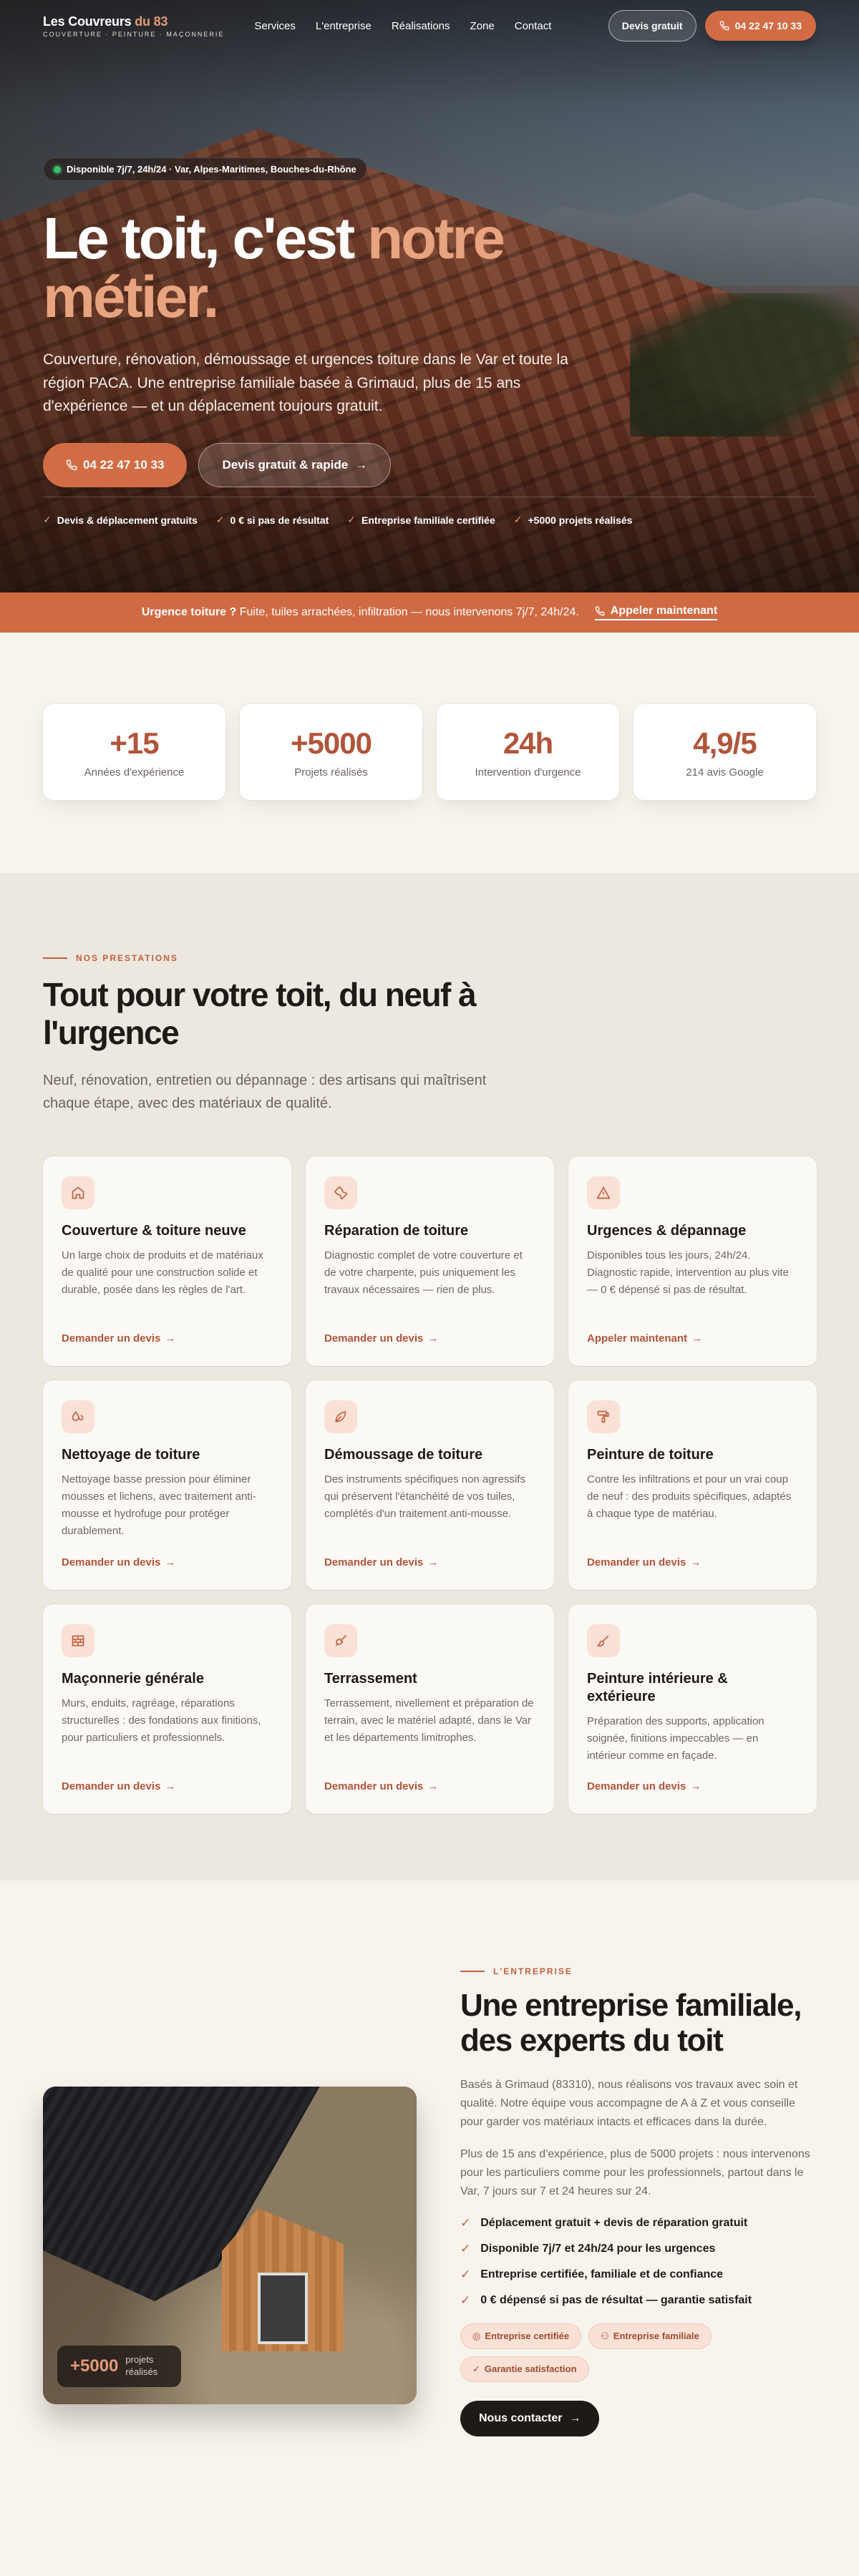  Describe the element at coordinates (396, 1230) in the screenshot. I see `service-title: Réparation de toiture` at that location.